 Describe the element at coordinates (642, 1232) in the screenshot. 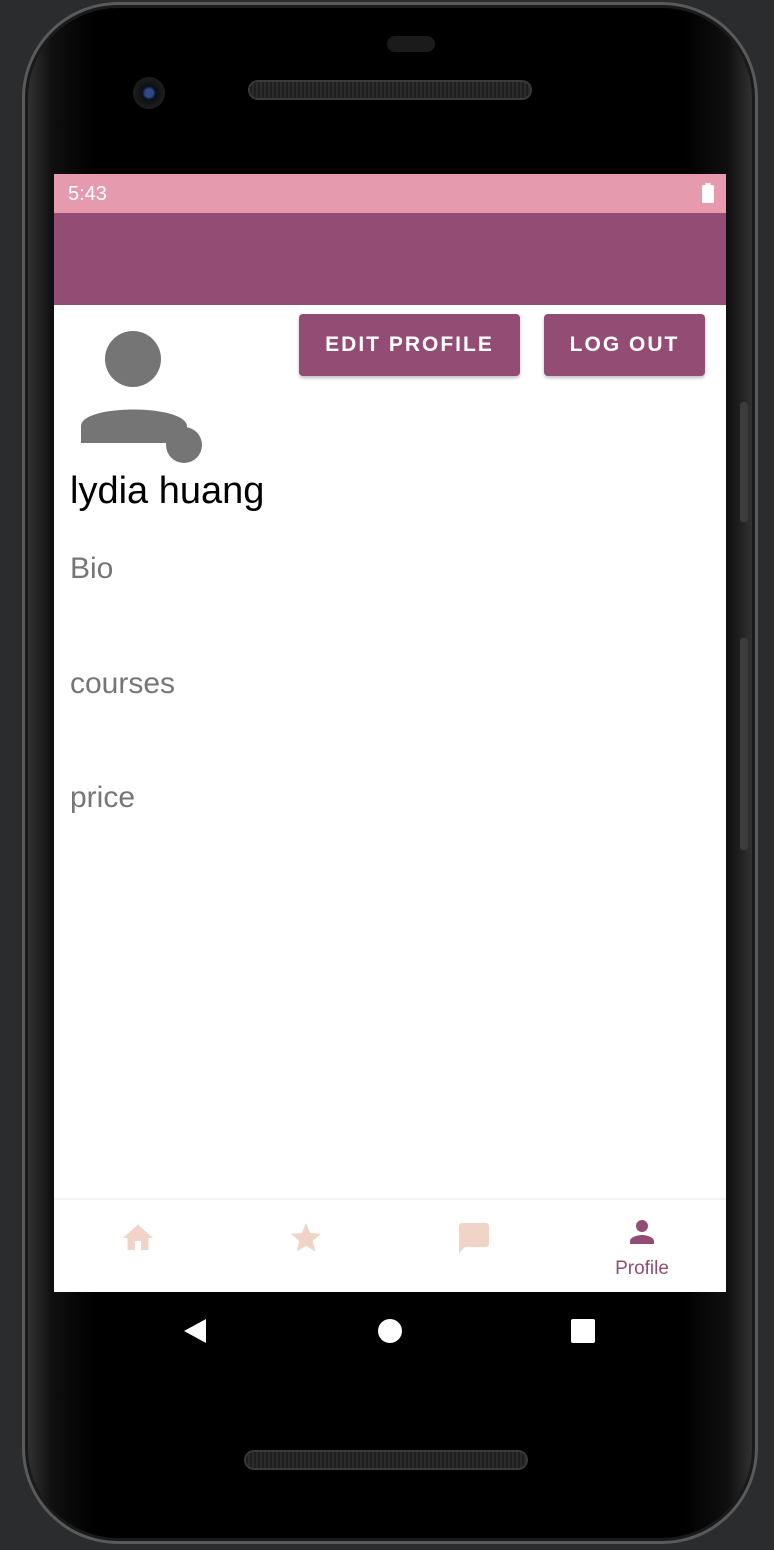

I see `person-icon` at that location.